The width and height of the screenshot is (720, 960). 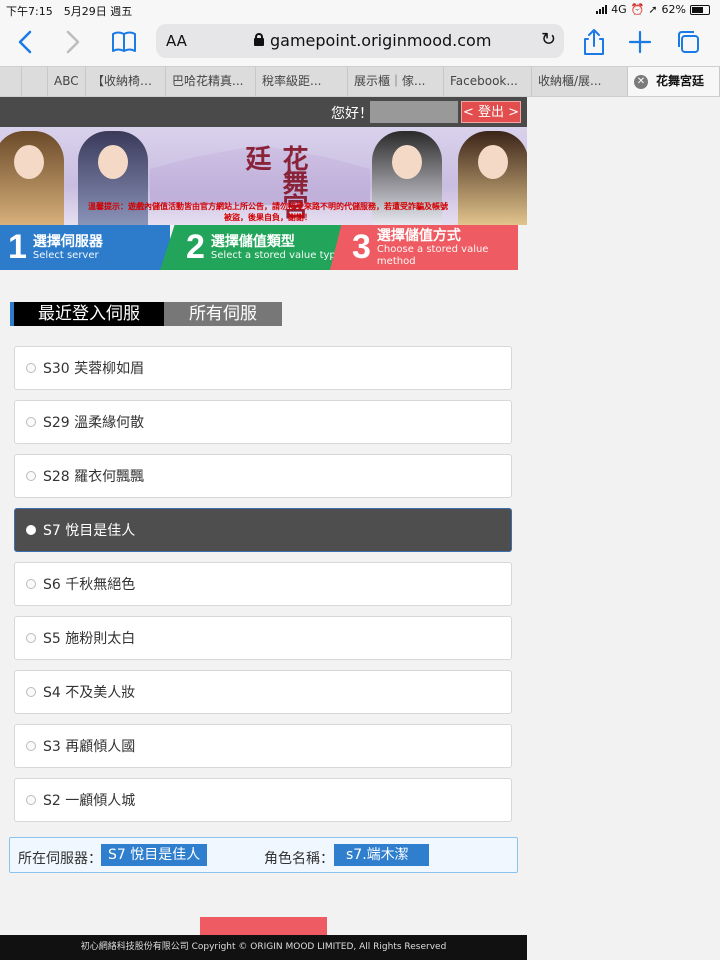 What do you see at coordinates (89, 693) in the screenshot?
I see `server-option-label: S4 不及美人妝` at bounding box center [89, 693].